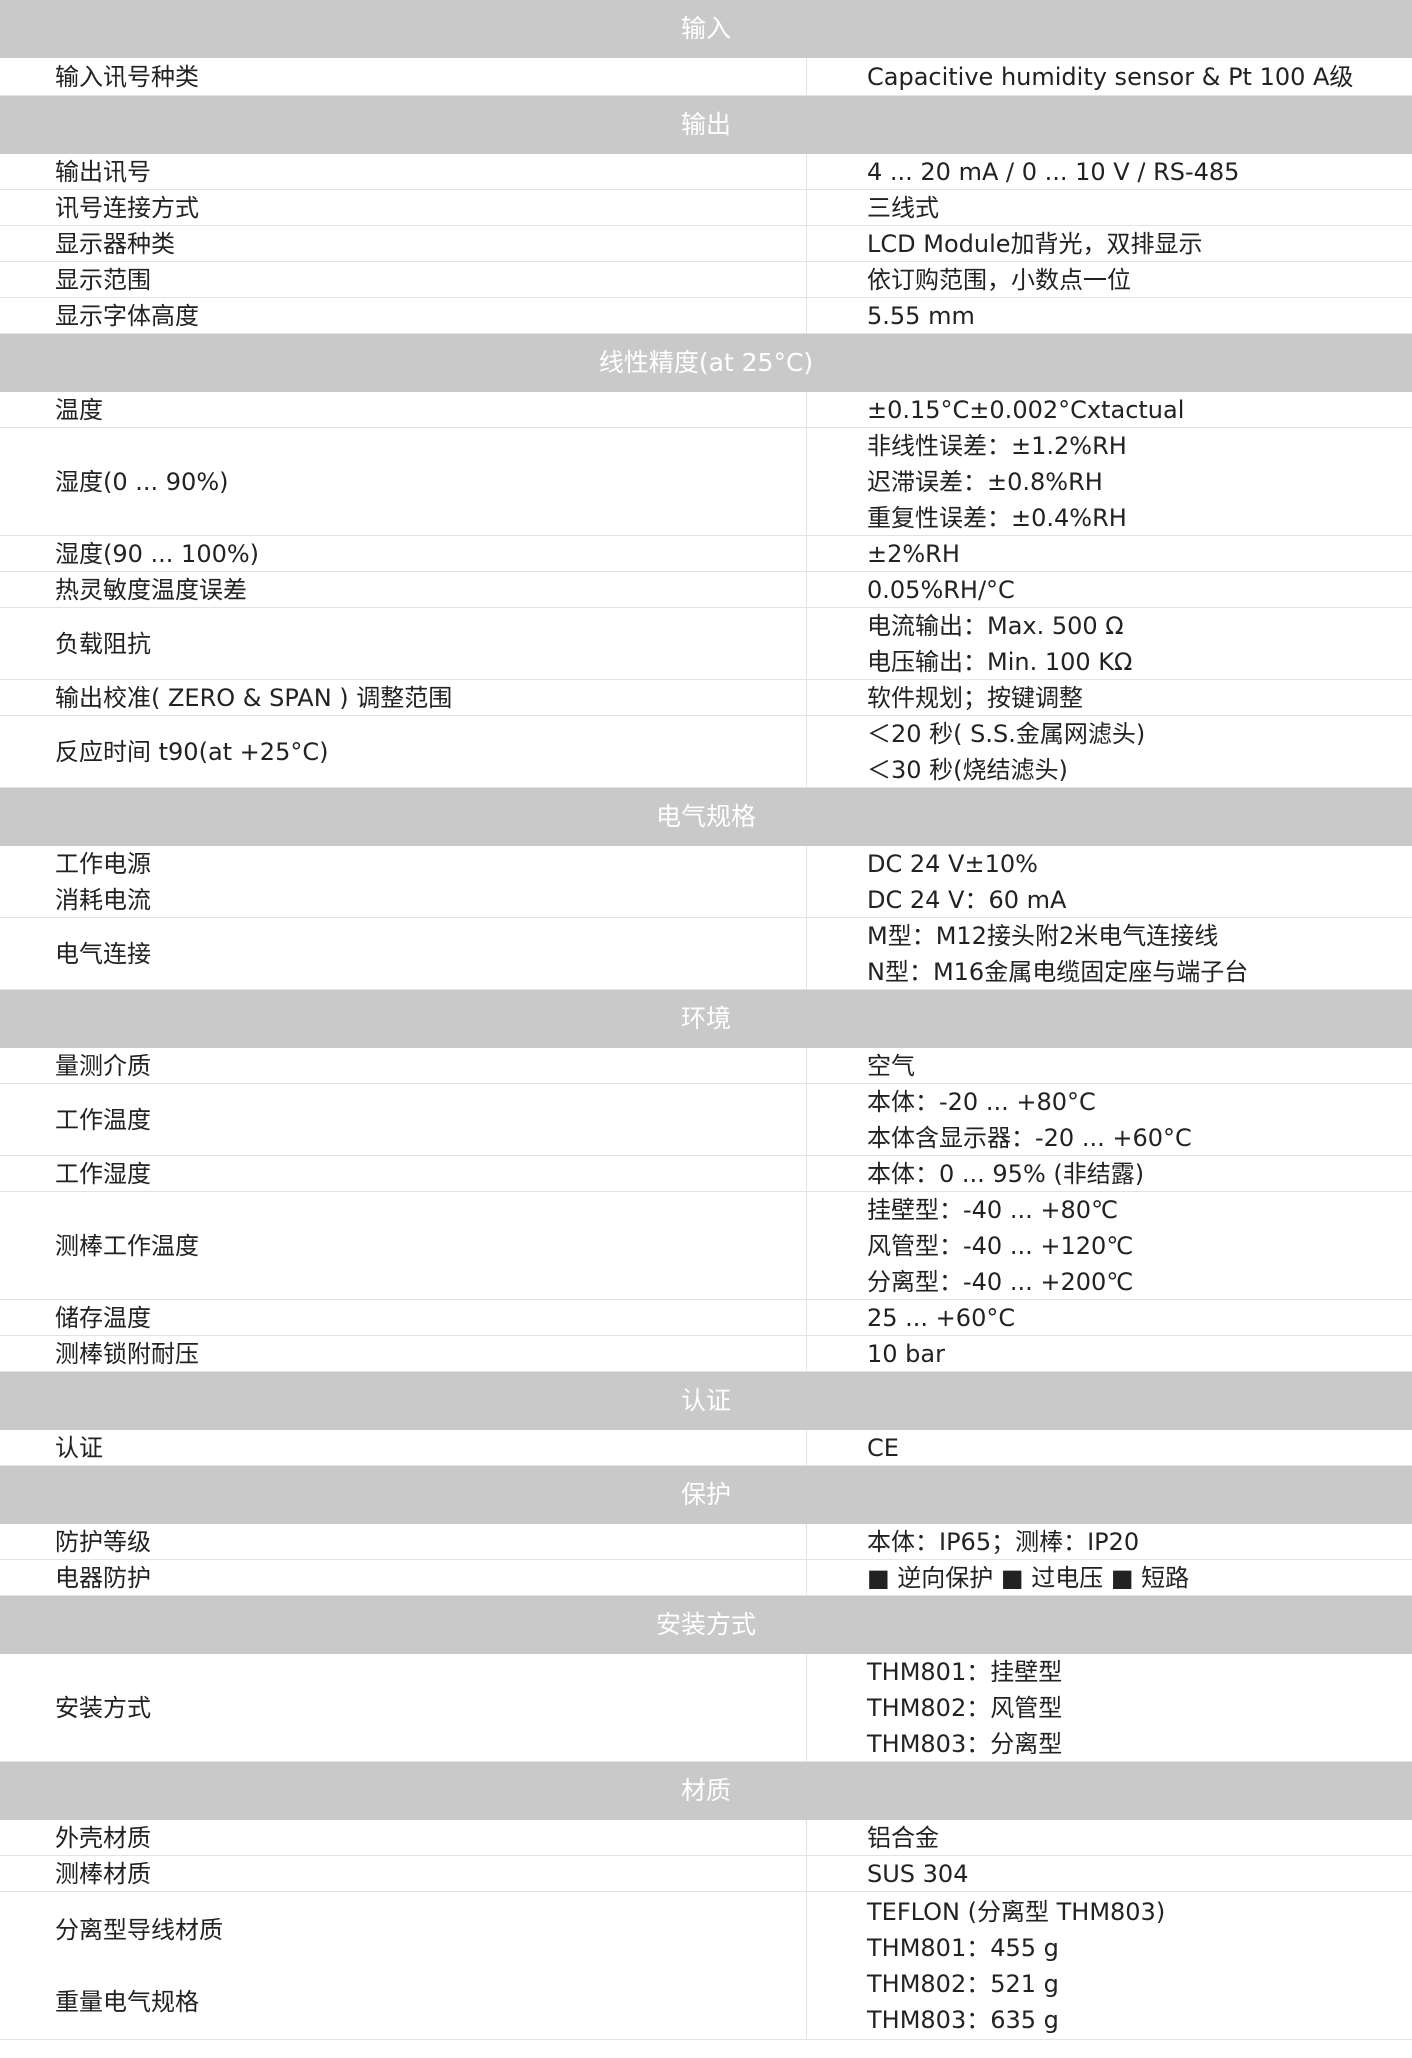 This screenshot has height=2058, width=1412. I want to click on spec-value: 0.05%RH/°C, so click(1109, 589).